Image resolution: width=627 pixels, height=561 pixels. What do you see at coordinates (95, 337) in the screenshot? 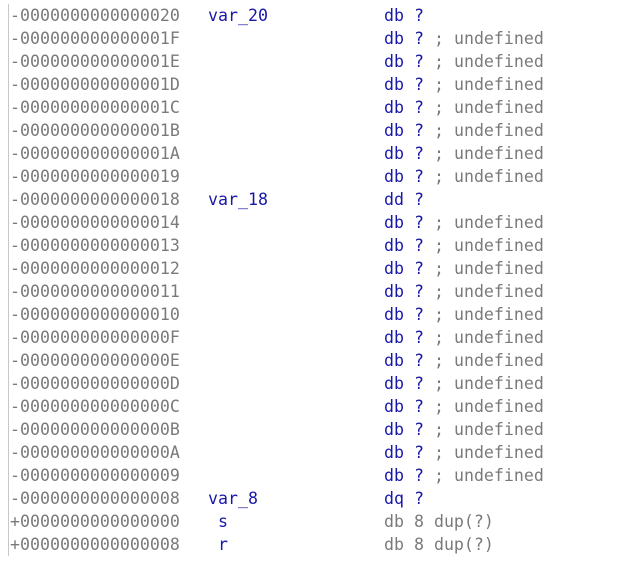
I see `frame-offset: -000000000000000F` at bounding box center [95, 337].